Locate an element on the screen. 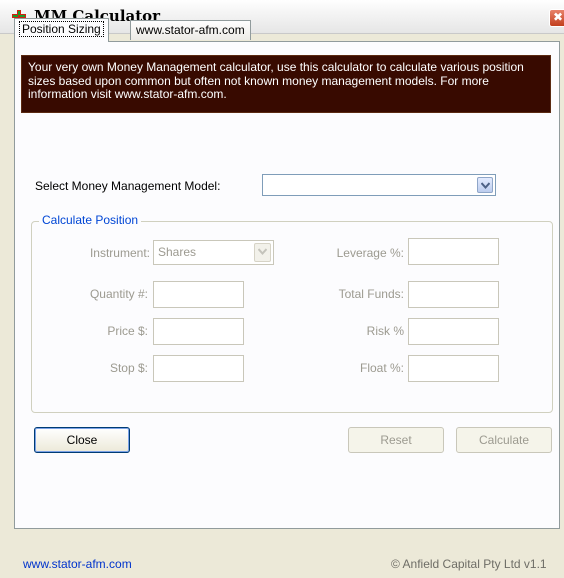 The image size is (564, 578). quantity-label: Quantity #: is located at coordinates (118, 294).